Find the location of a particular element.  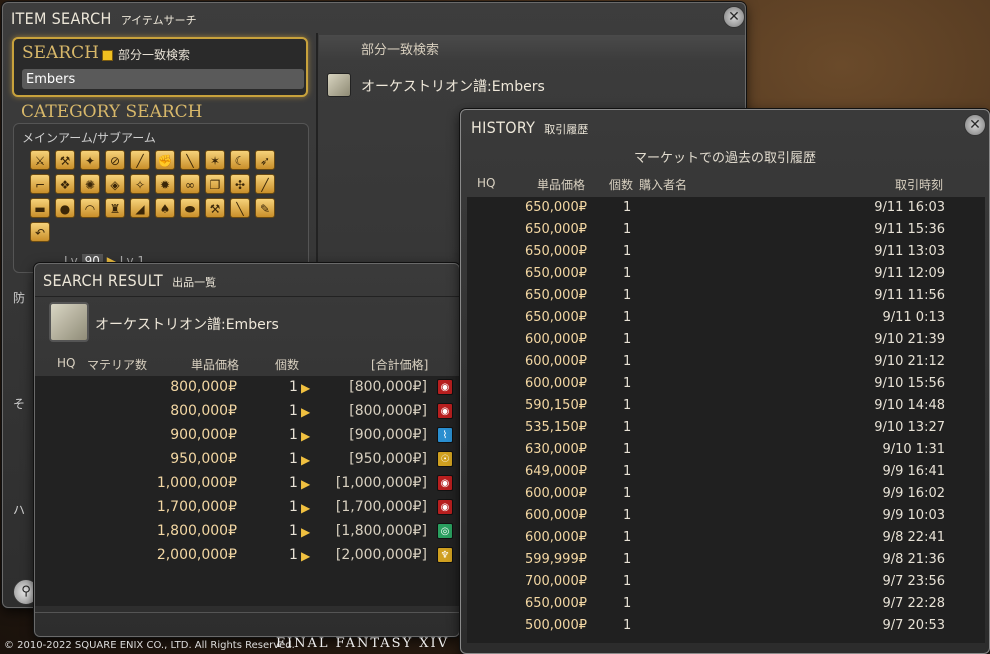

botanist-icon: ✎ is located at coordinates (265, 208).